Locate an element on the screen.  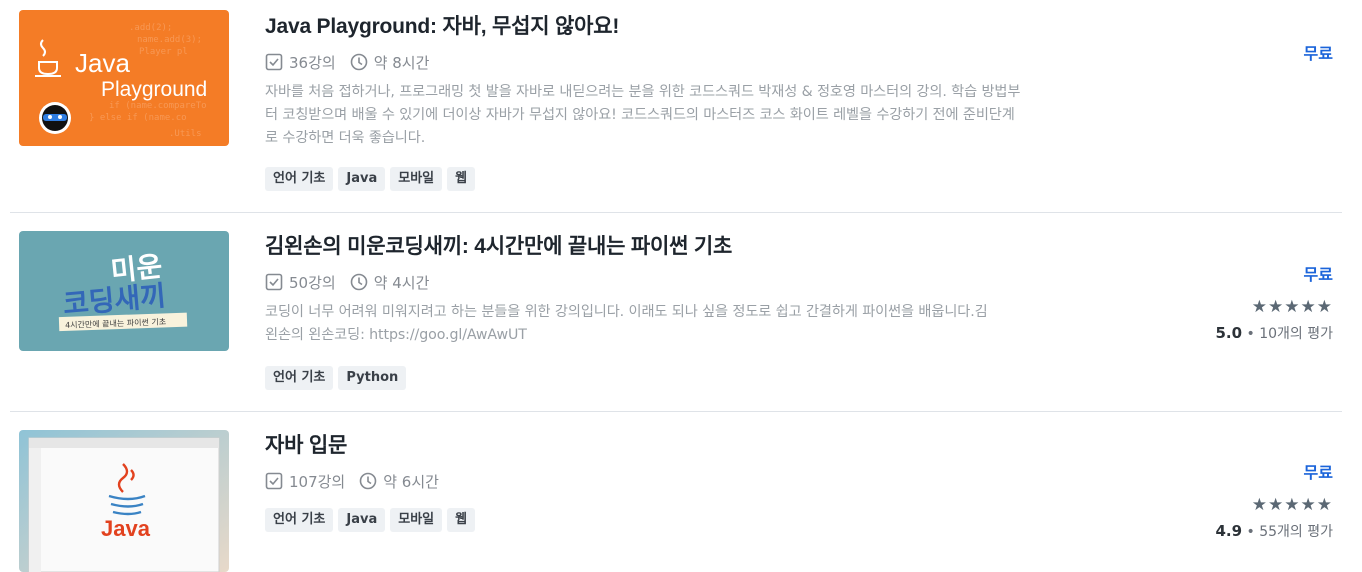
svg-text: if (name.compareTo is located at coordinates (158, 106).